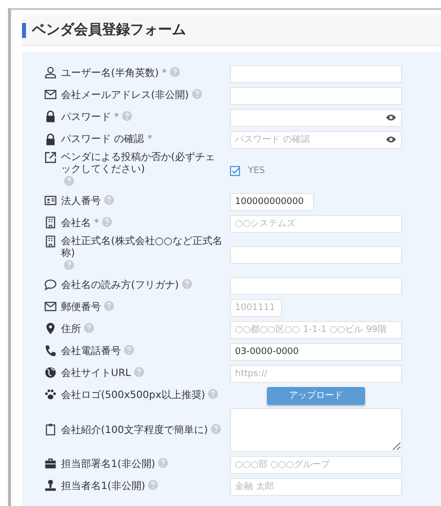  I want to click on field-label: 会社正式名(株式会社○○など正式名称), so click(142, 248).